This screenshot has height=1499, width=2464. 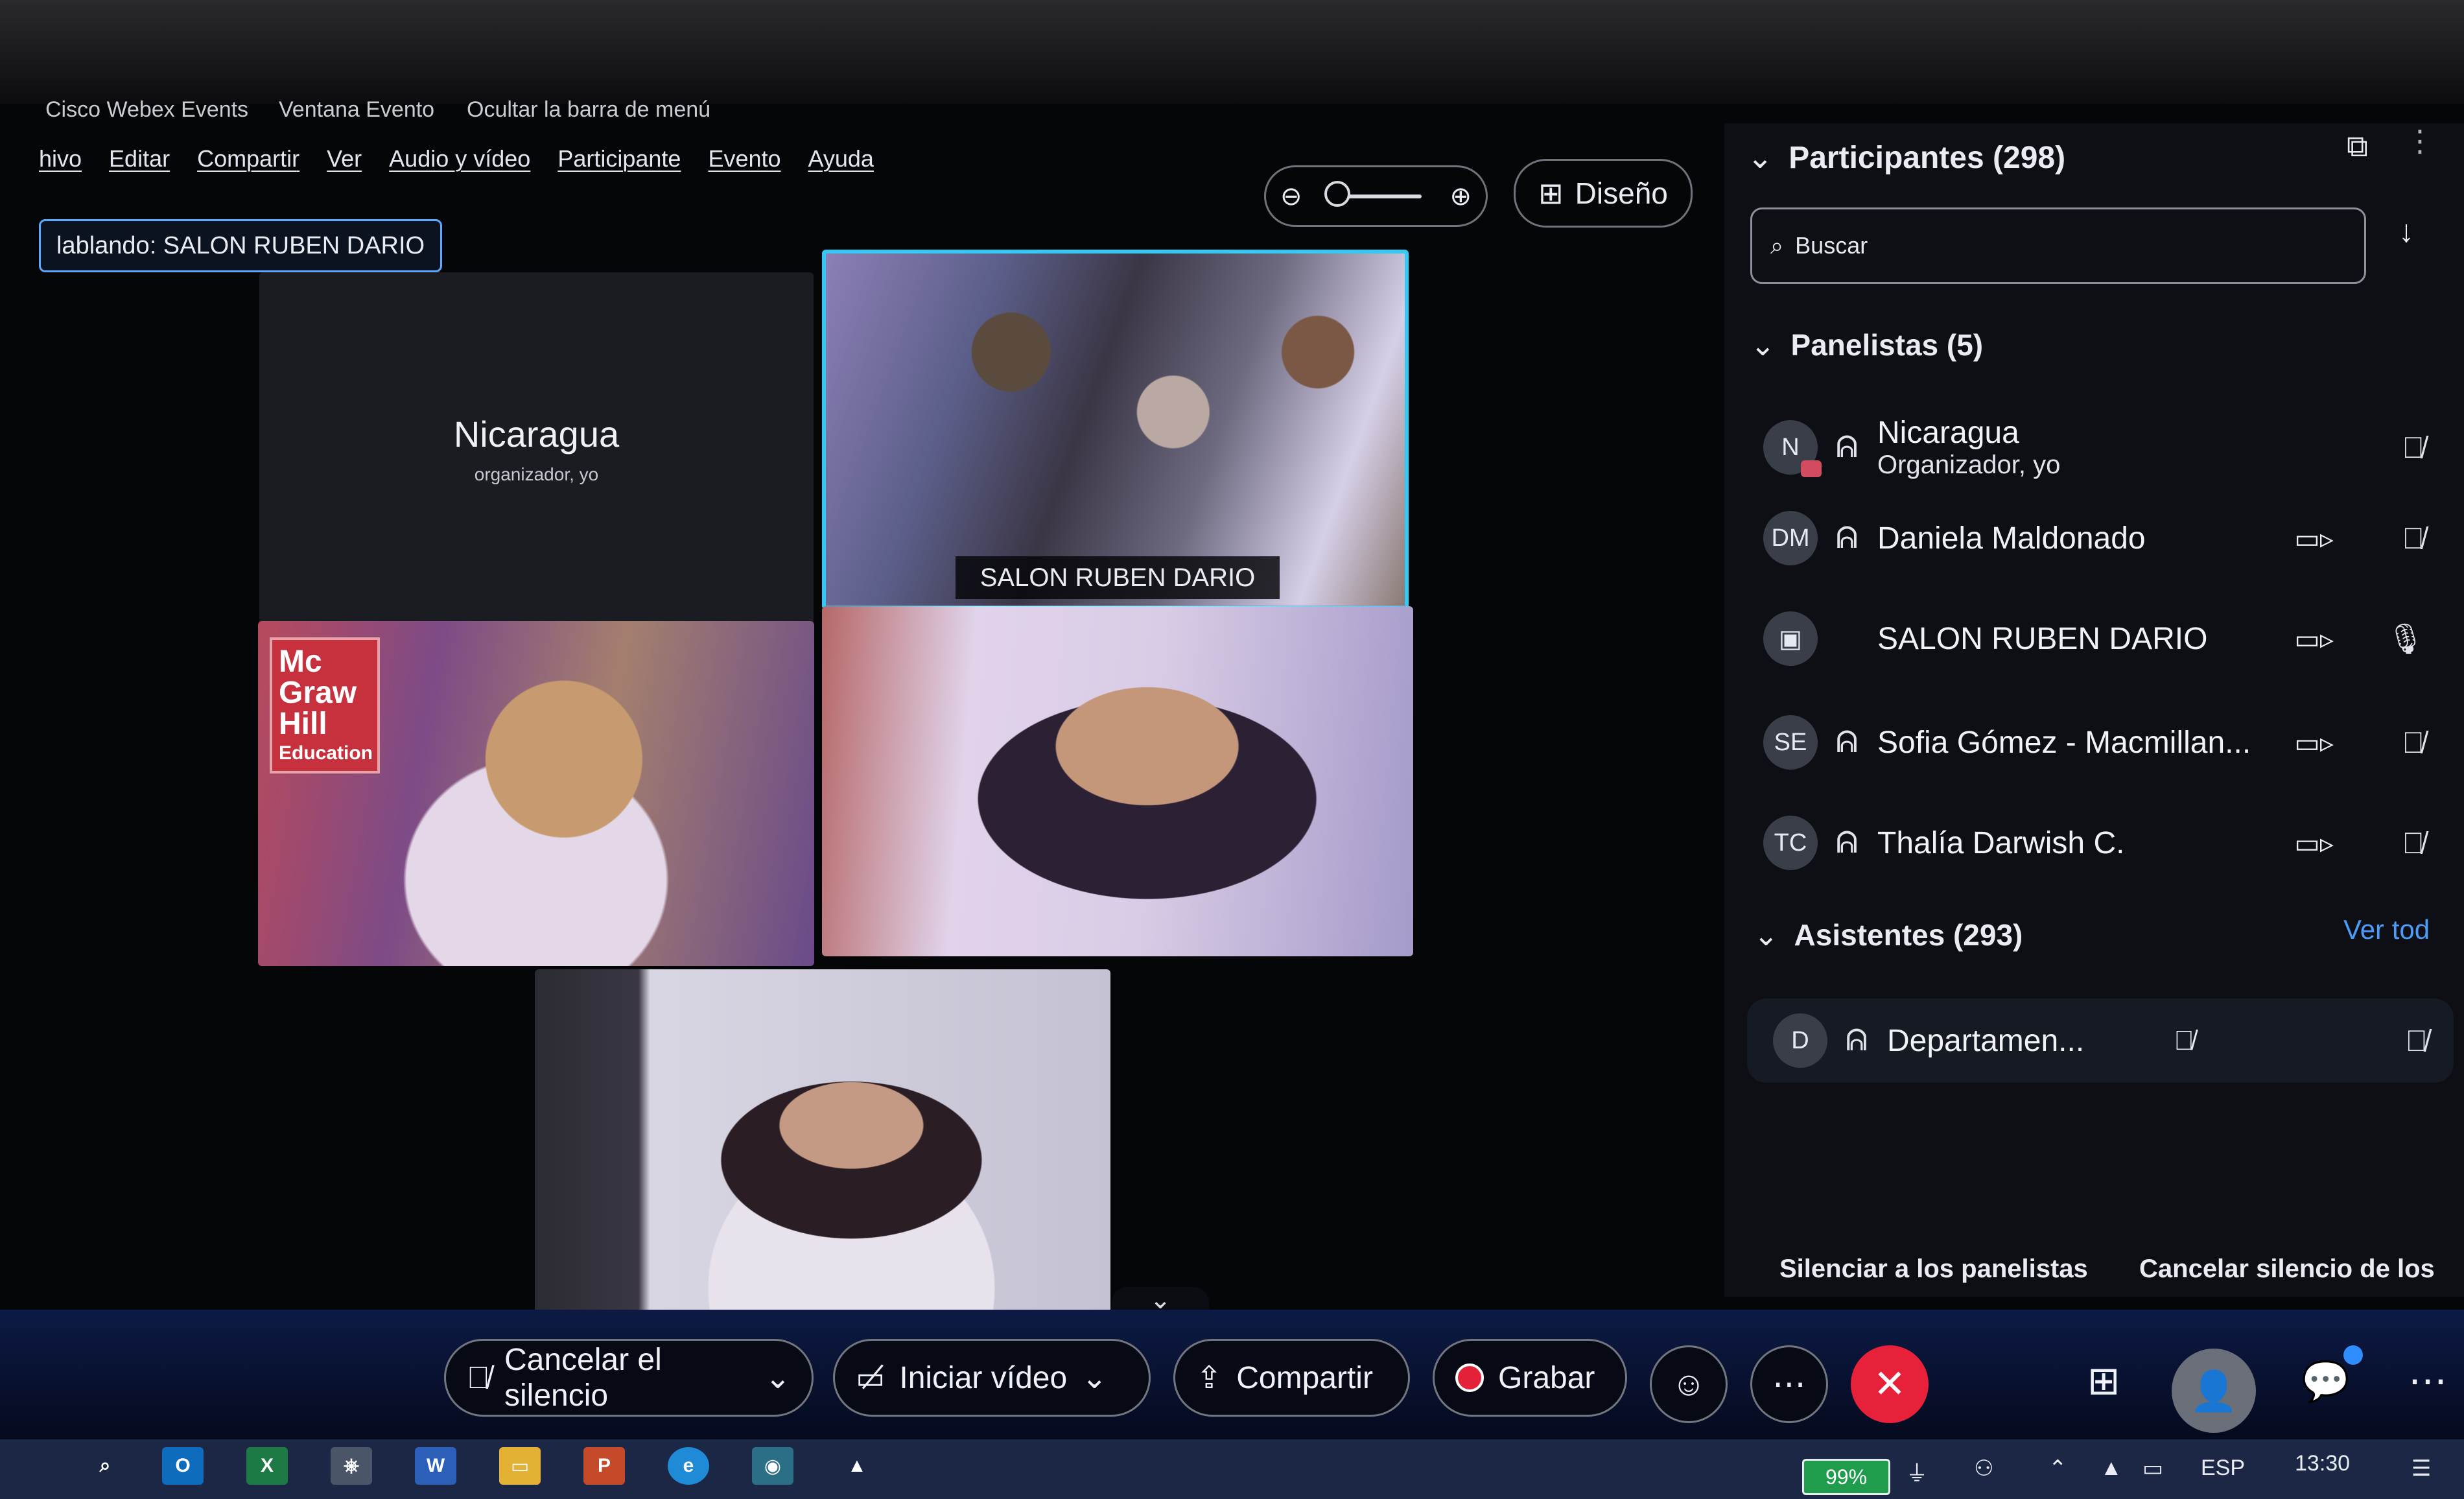 What do you see at coordinates (857, 1466) in the screenshot?
I see `vlc-icon: ▲` at bounding box center [857, 1466].